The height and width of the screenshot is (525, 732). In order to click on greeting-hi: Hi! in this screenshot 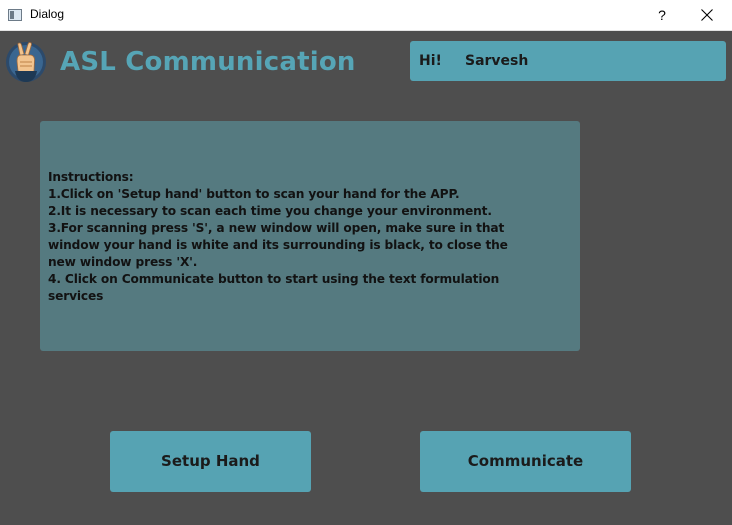, I will do `click(430, 61)`.